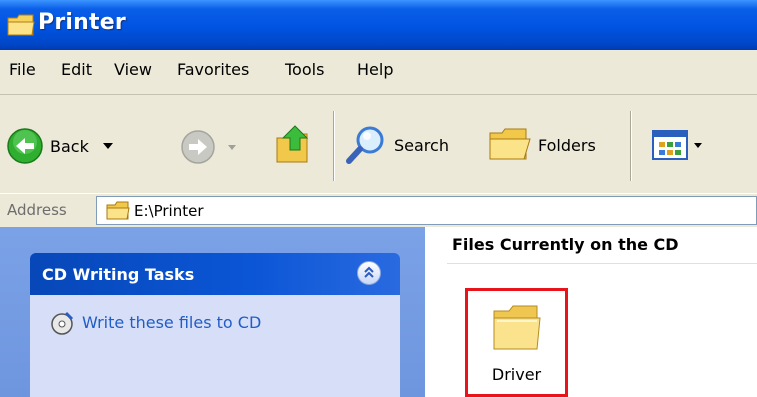 Image resolution: width=757 pixels, height=397 pixels. What do you see at coordinates (198, 147) in the screenshot?
I see `forward-arrow-icon` at bounding box center [198, 147].